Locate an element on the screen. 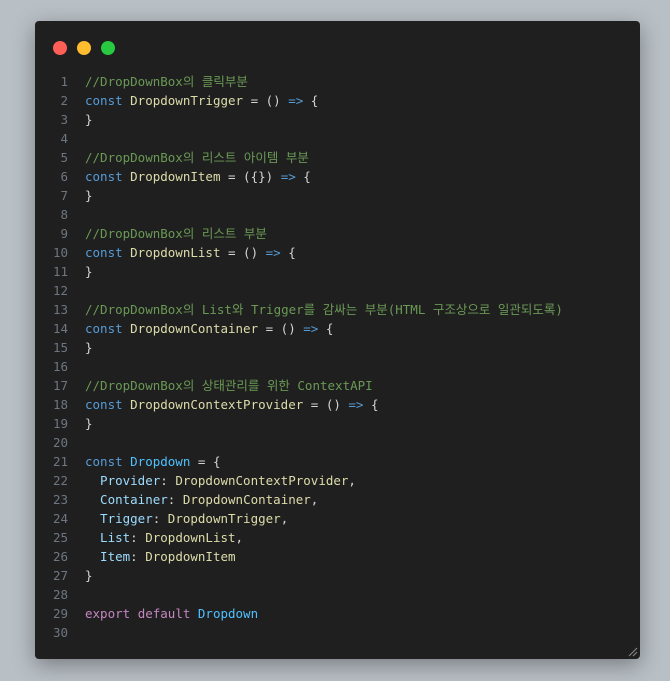 The height and width of the screenshot is (681, 670). line-number: 12 is located at coordinates (60, 290).